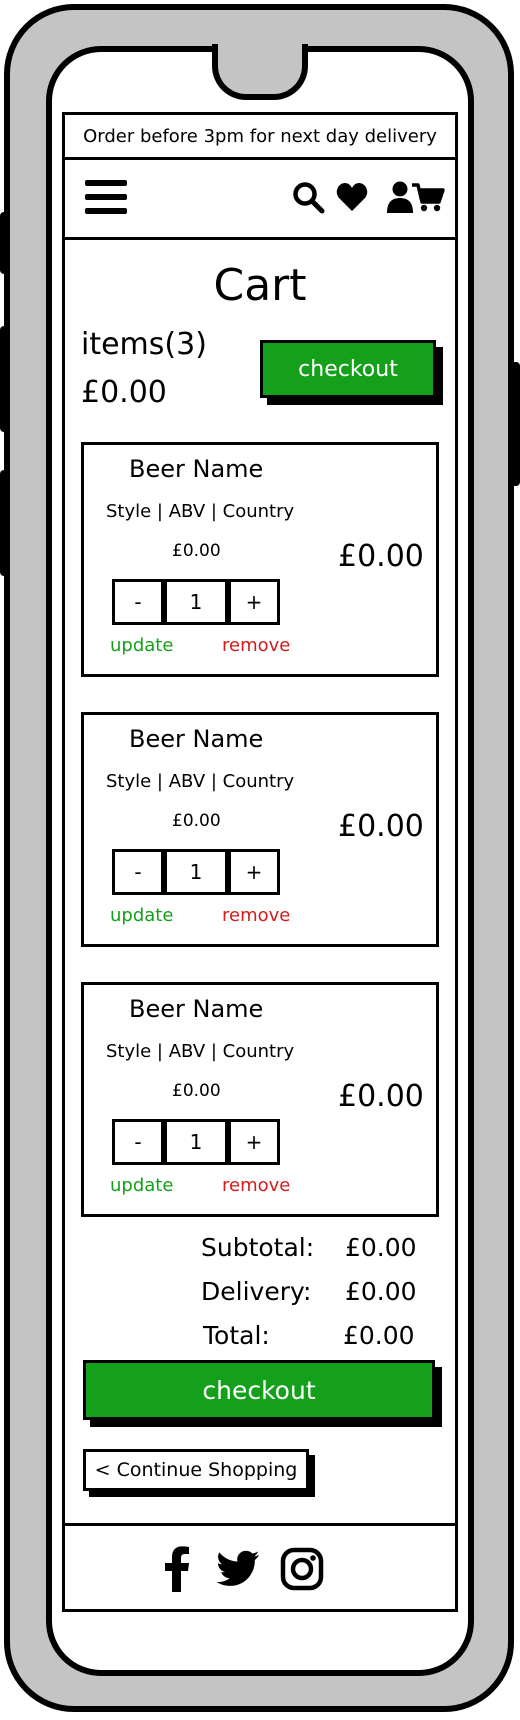 This screenshot has height=1720, width=520. I want to click on checkout-button: checkout, so click(348, 369).